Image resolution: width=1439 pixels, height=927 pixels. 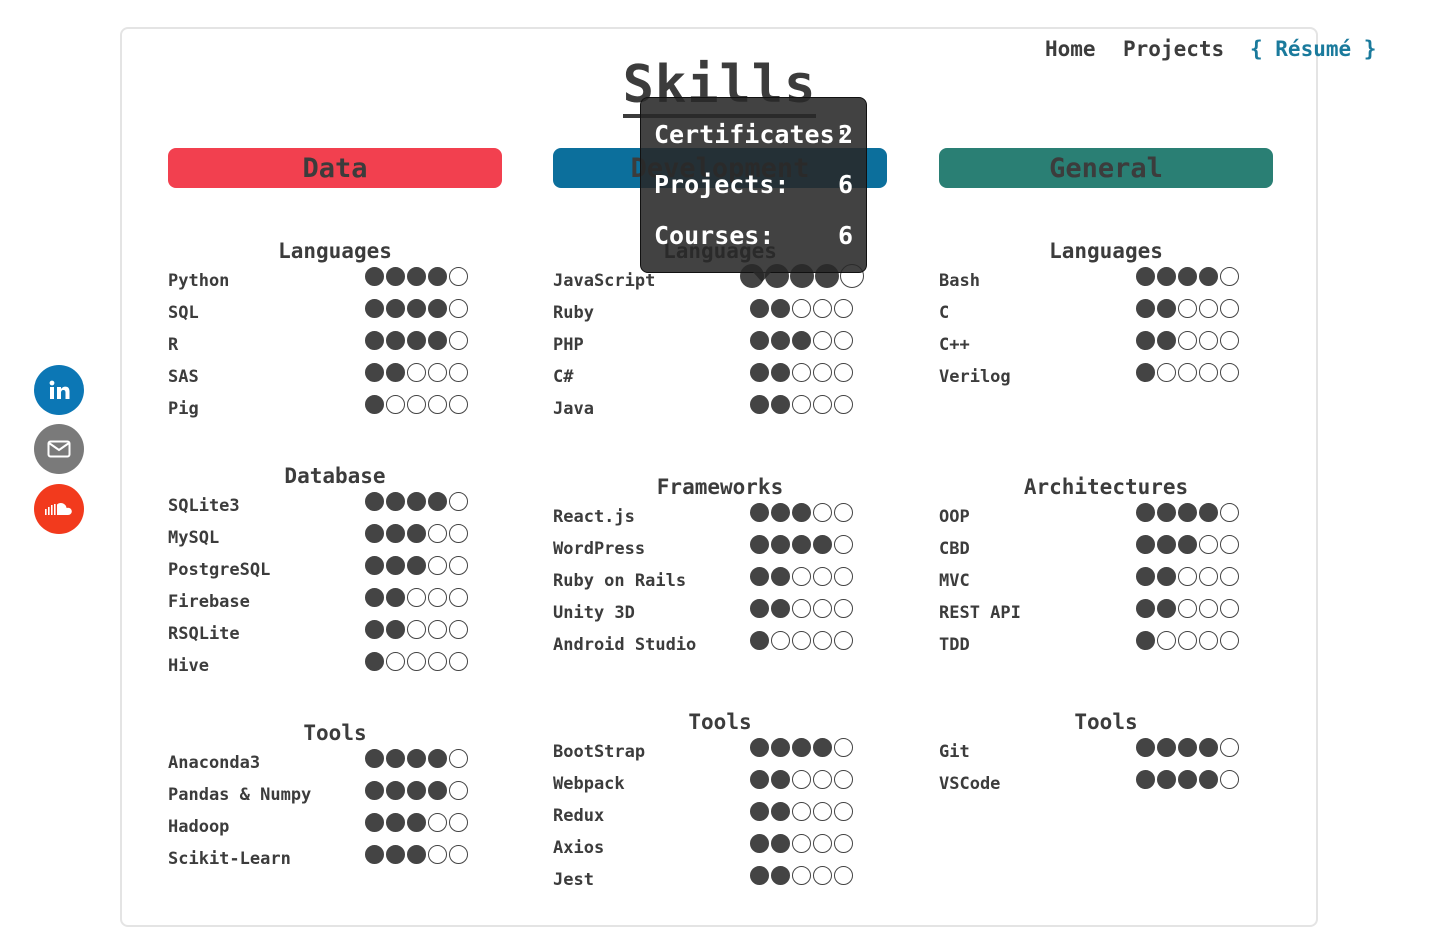 What do you see at coordinates (720, 786) in the screenshot?
I see `skill-row: Webpack` at bounding box center [720, 786].